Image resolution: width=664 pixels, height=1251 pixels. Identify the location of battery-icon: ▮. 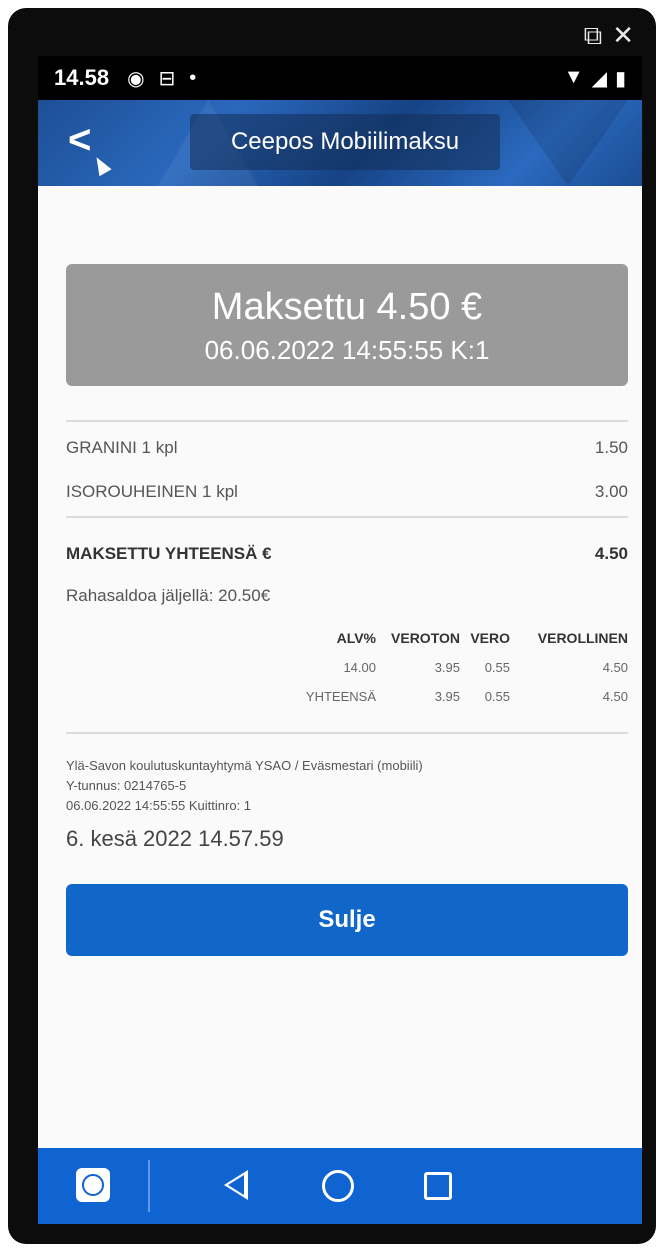
(620, 78).